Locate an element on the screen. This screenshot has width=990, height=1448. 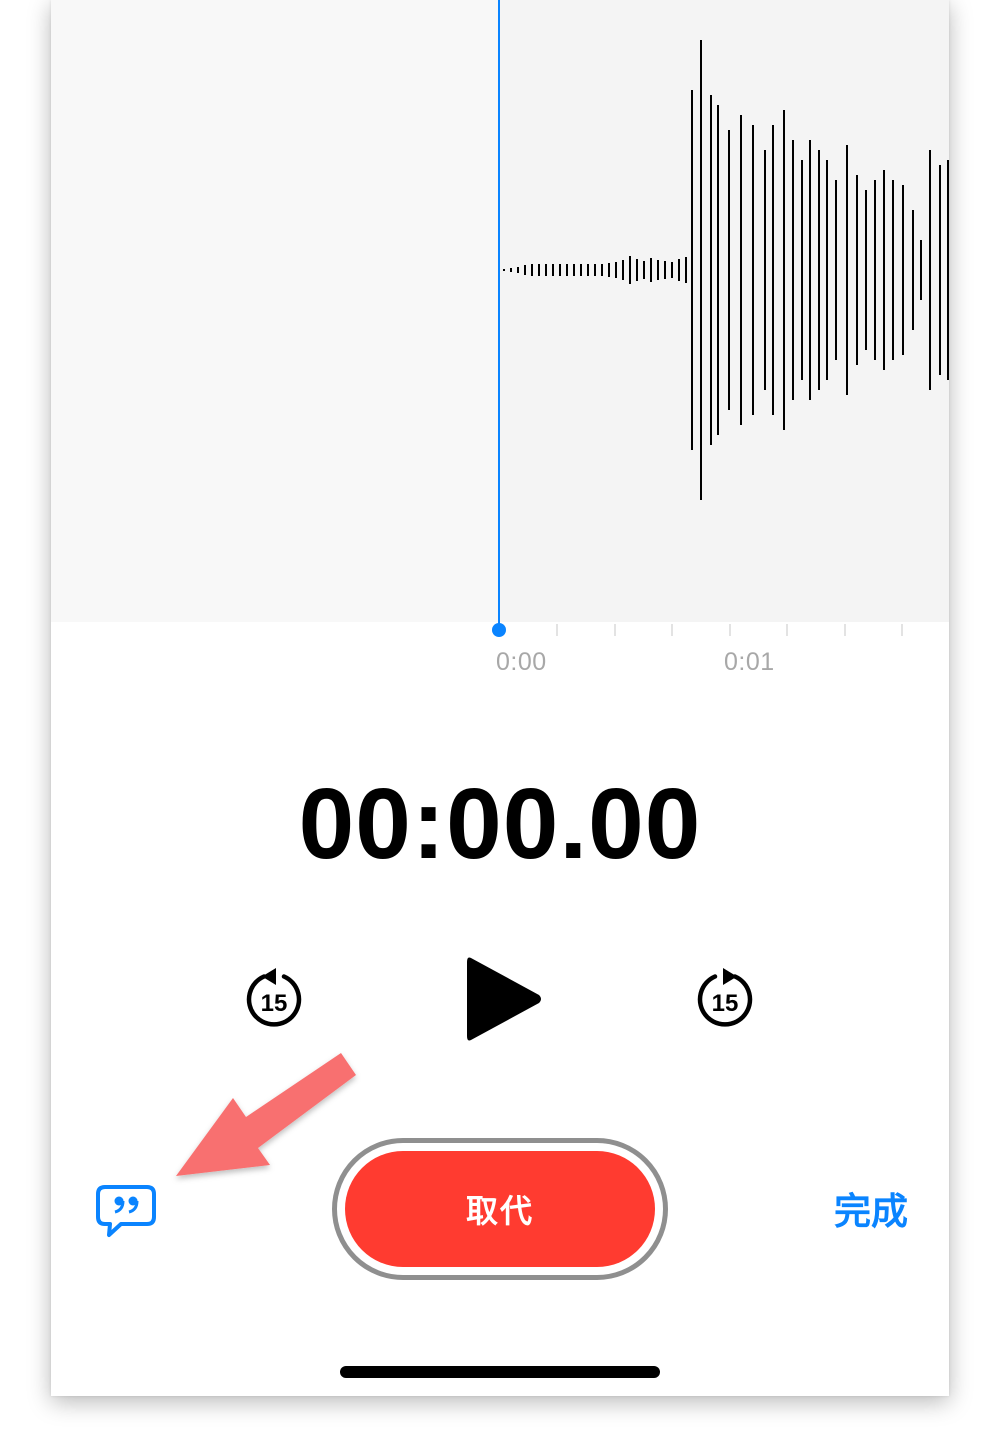
replace-button: 取代 is located at coordinates (500, 1209).